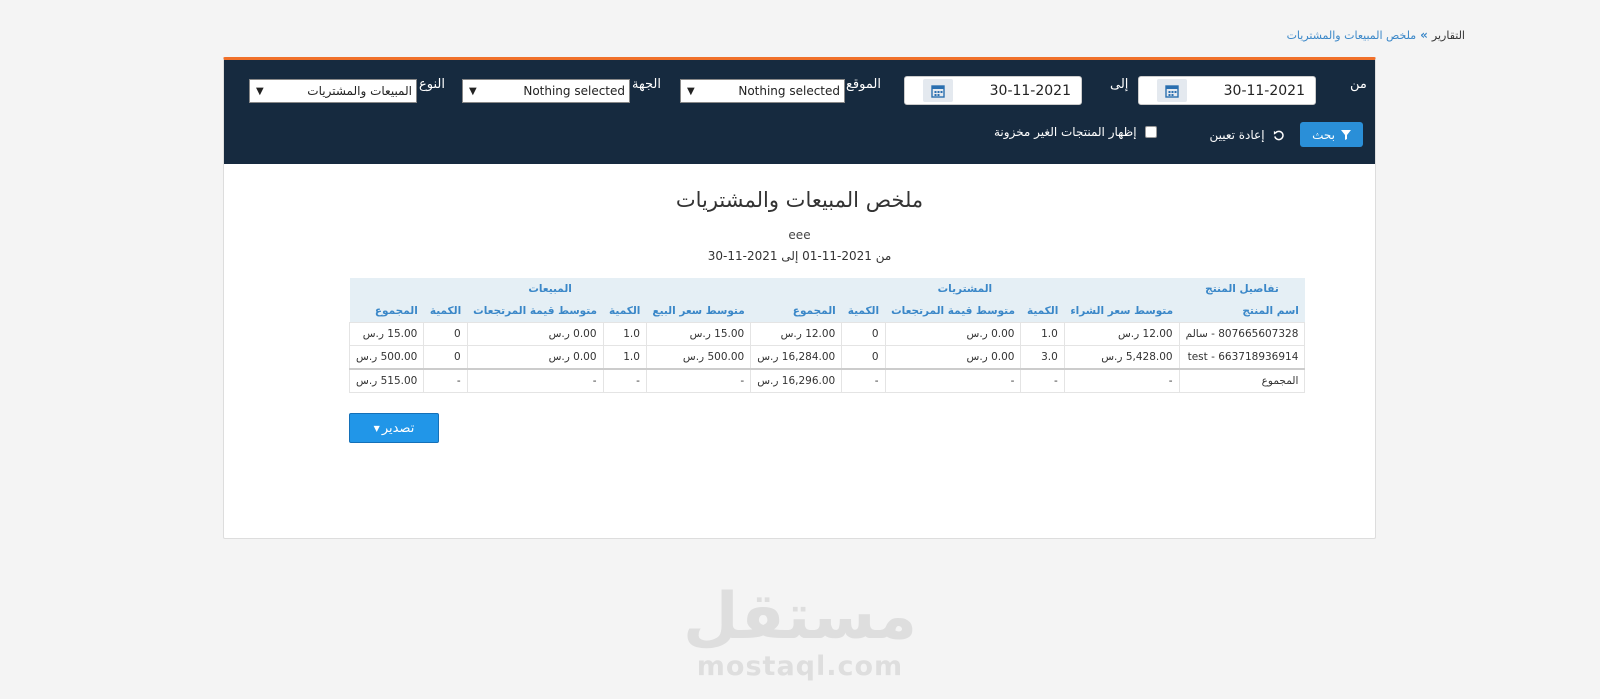 This screenshot has height=699, width=1600. Describe the element at coordinates (376, 428) in the screenshot. I see `caret-down-icon: ▼` at that location.